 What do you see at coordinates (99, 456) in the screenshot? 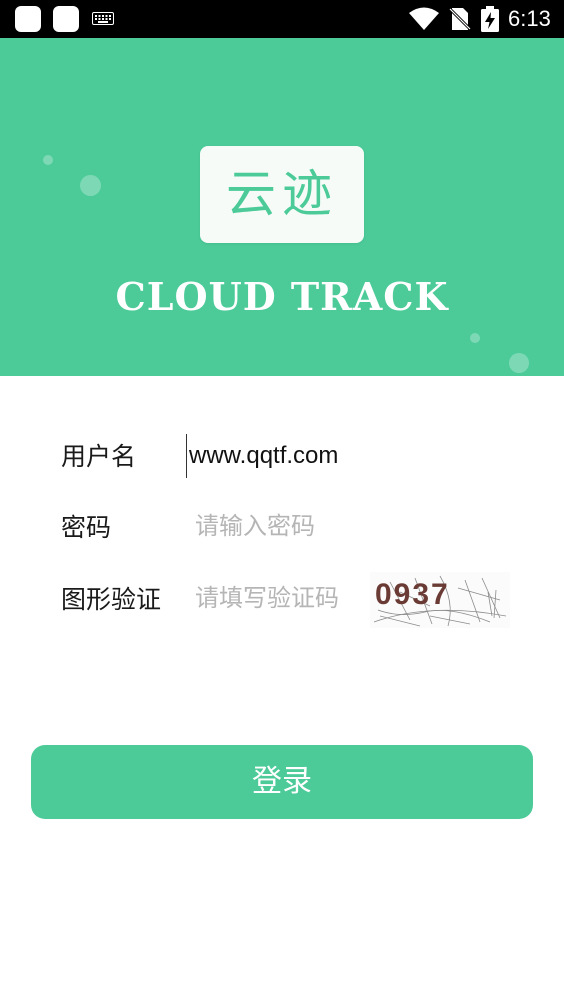
I see `username-label: 用户名` at bounding box center [99, 456].